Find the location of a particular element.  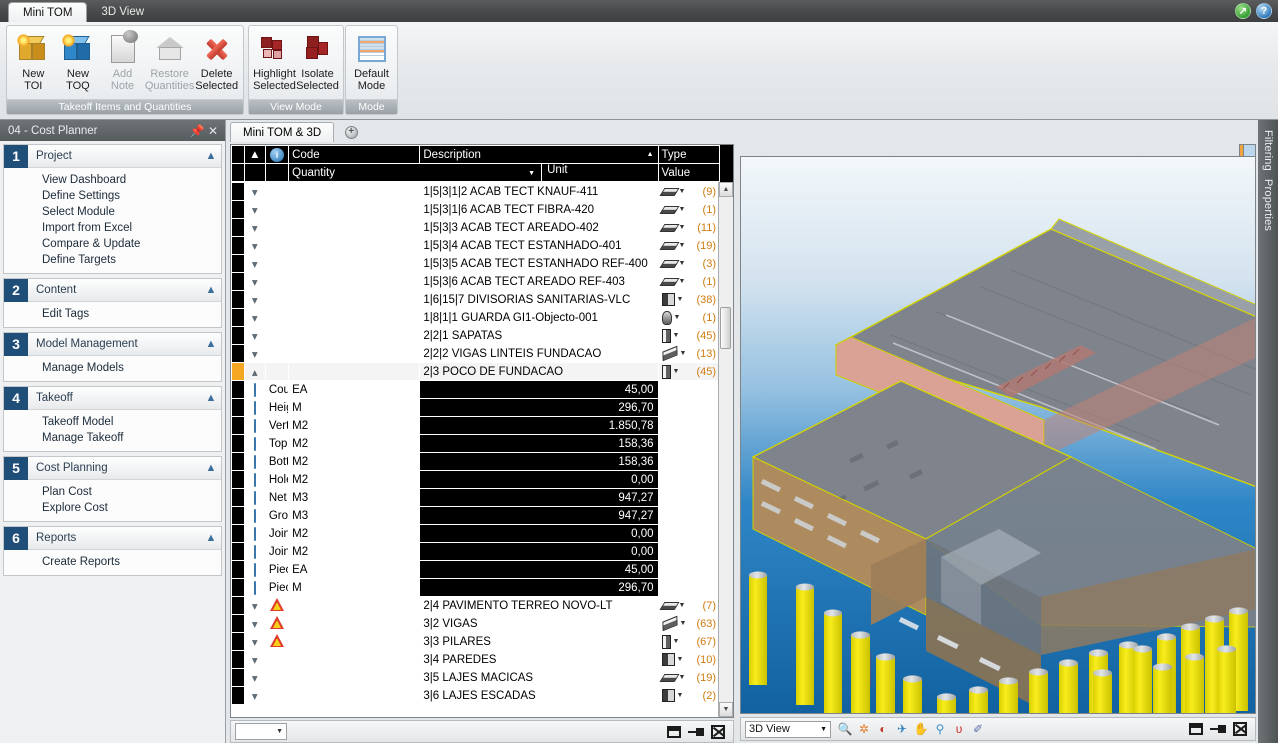

default-mode-button: Default Mode is located at coordinates (371, 61).